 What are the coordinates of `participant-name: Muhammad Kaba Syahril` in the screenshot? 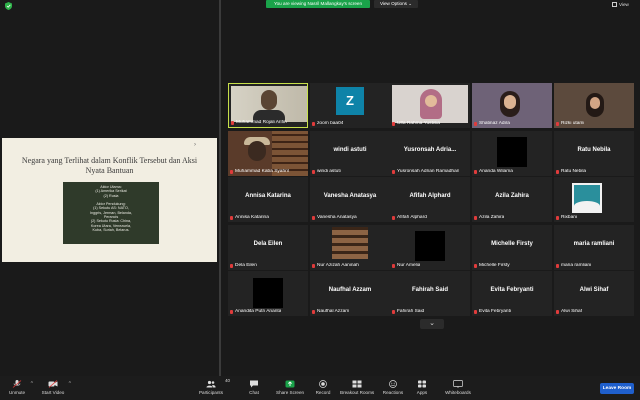 It's located at (259, 172).